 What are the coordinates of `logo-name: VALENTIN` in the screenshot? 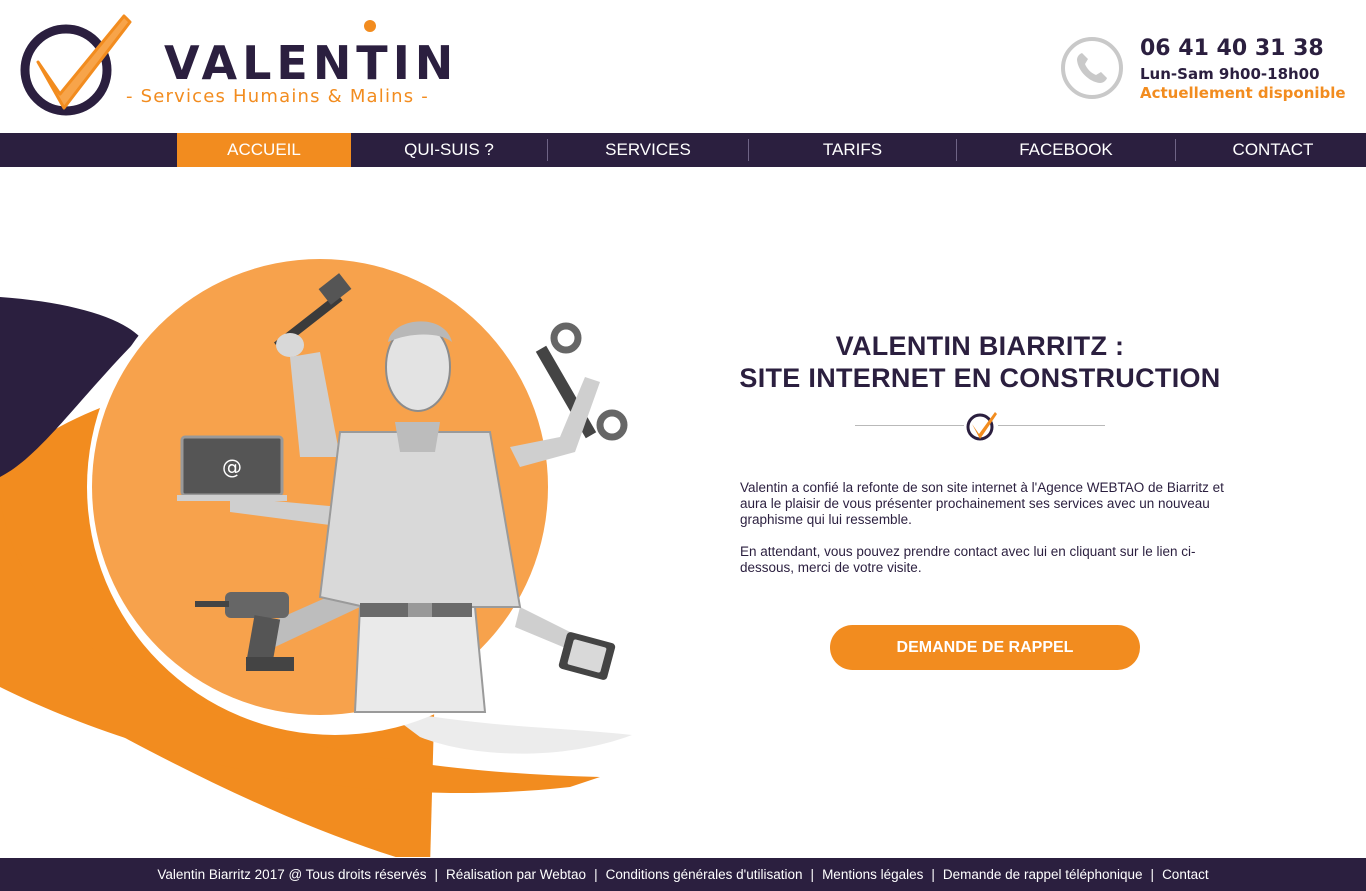 It's located at (311, 63).